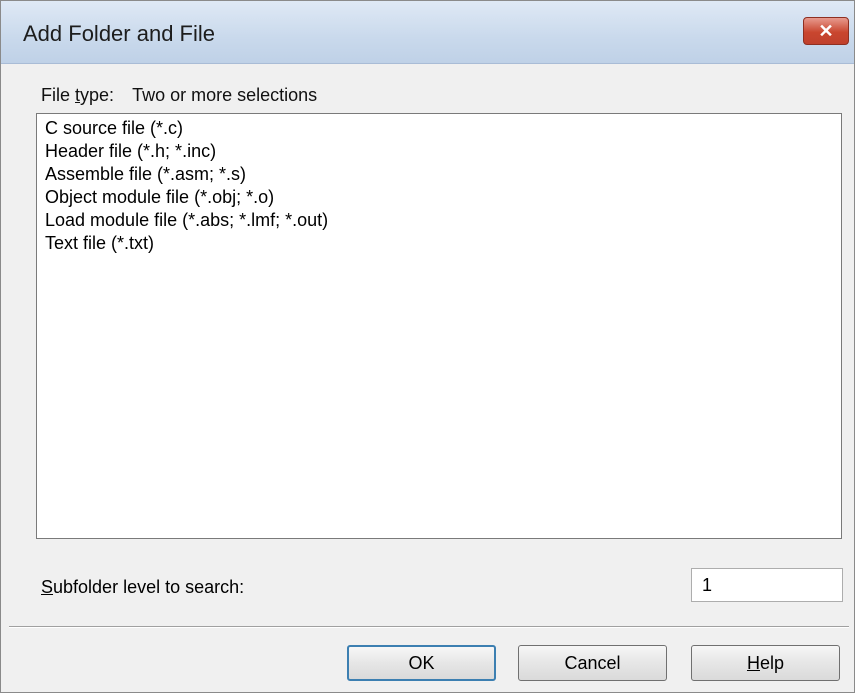  I want to click on file-type-row: File type: Two or more selections, so click(179, 95).